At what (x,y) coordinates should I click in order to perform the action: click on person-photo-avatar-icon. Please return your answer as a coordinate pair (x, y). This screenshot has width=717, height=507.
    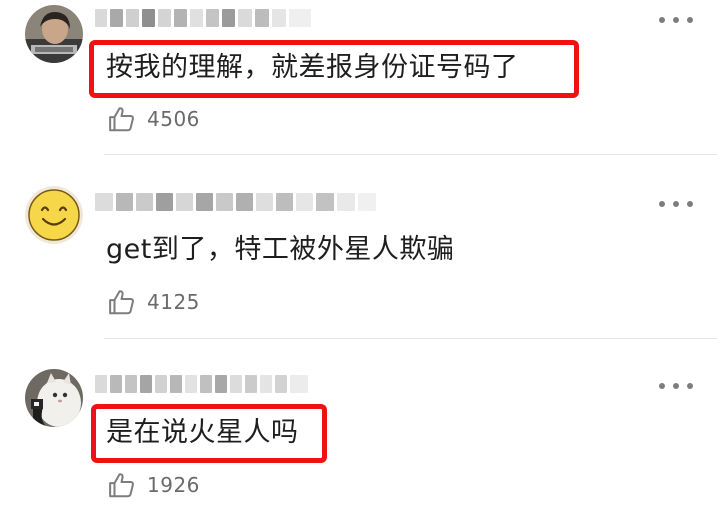
    Looking at the image, I should click on (54, 34).